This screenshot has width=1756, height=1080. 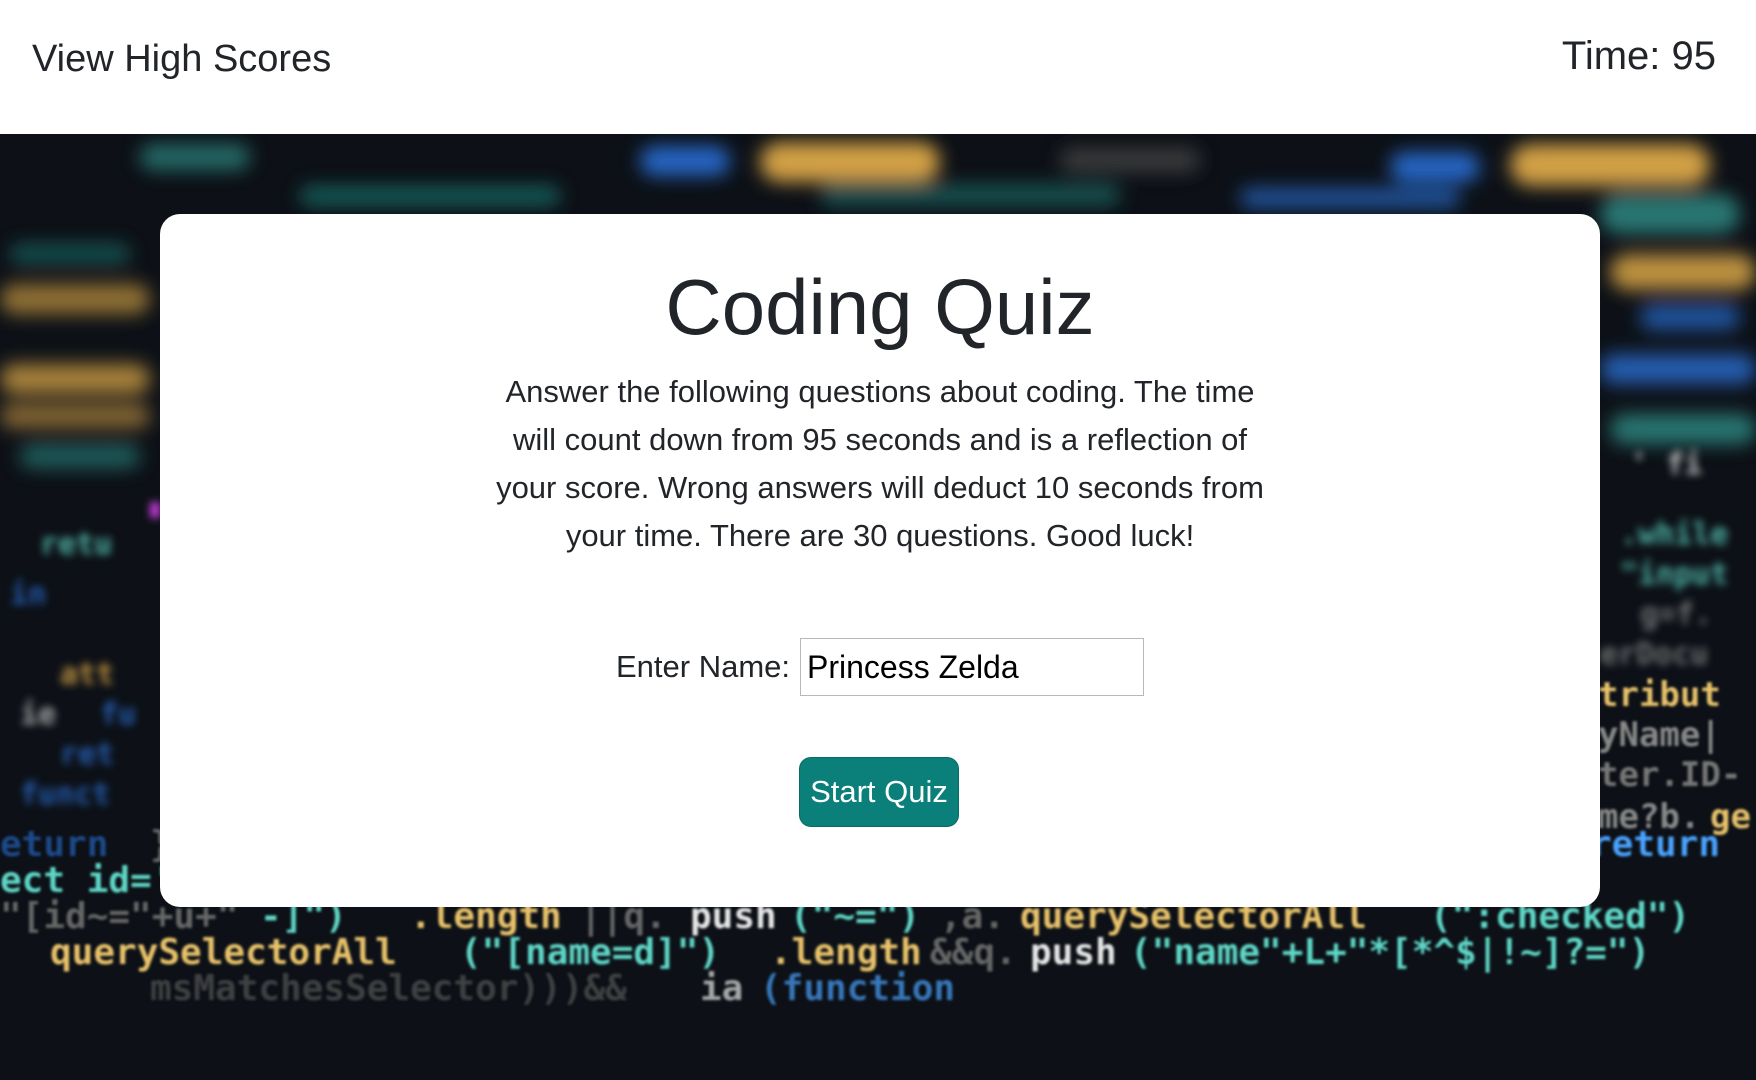 What do you see at coordinates (76, 544) in the screenshot?
I see `svg-text: retu` at bounding box center [76, 544].